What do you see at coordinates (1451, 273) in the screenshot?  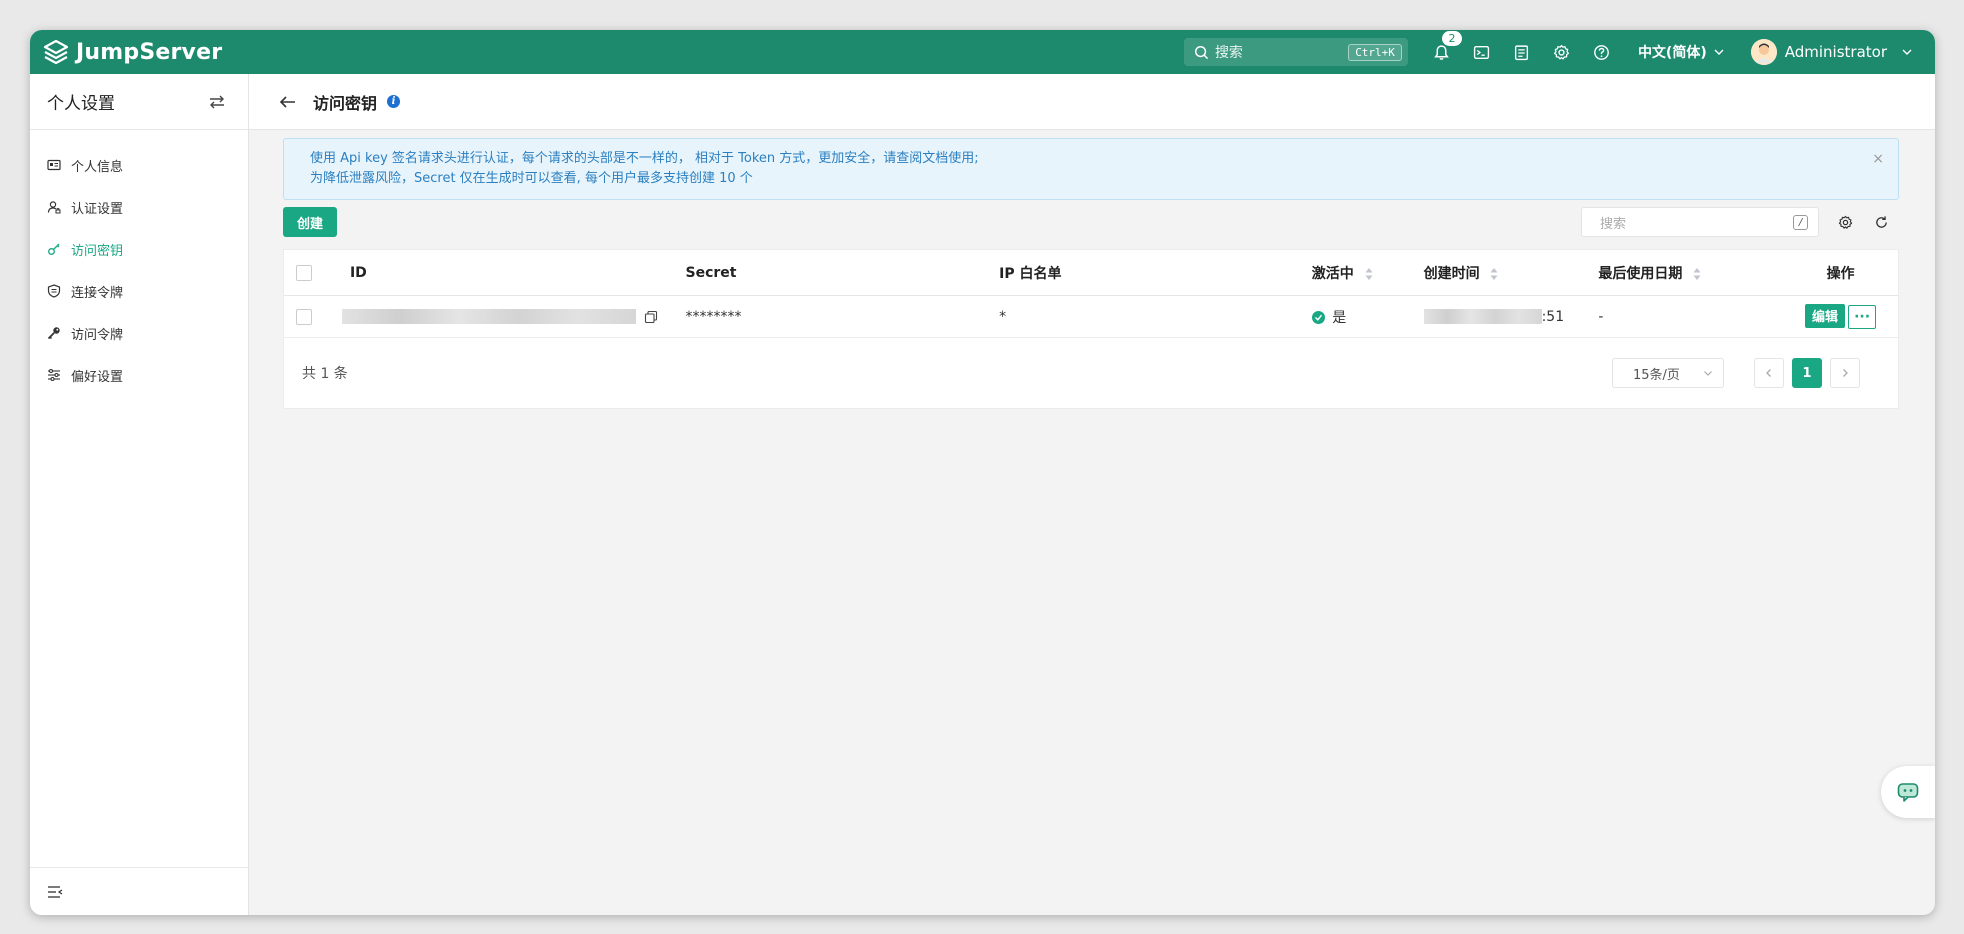 I see `column-header-label: 创建时间` at bounding box center [1451, 273].